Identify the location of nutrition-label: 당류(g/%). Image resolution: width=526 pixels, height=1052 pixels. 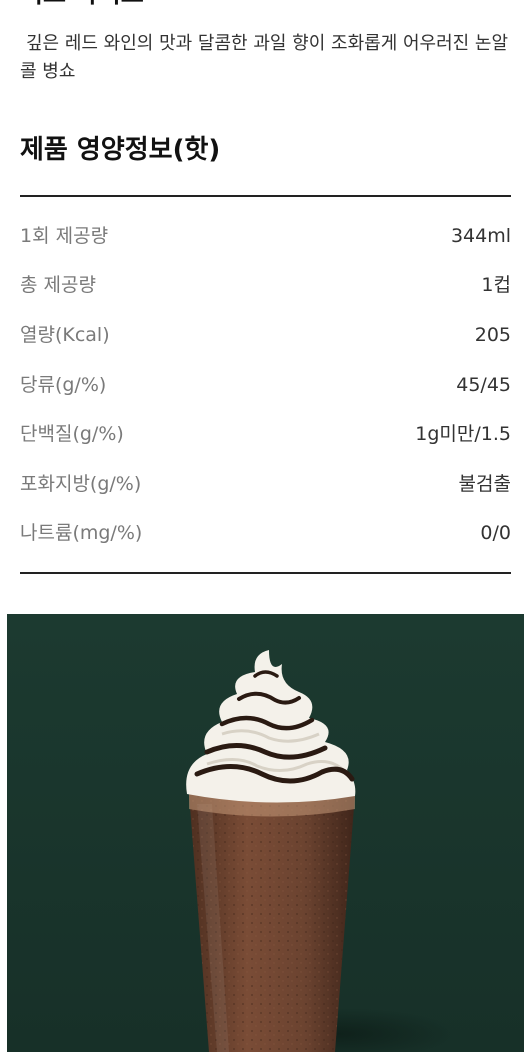
(63, 384).